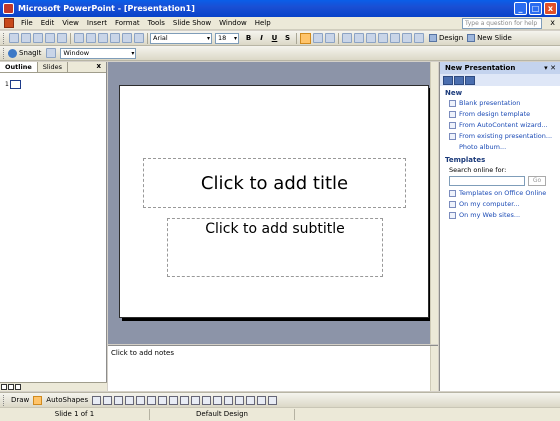 This screenshot has width=560, height=421. I want to click on align-center-icon, so click(318, 38).